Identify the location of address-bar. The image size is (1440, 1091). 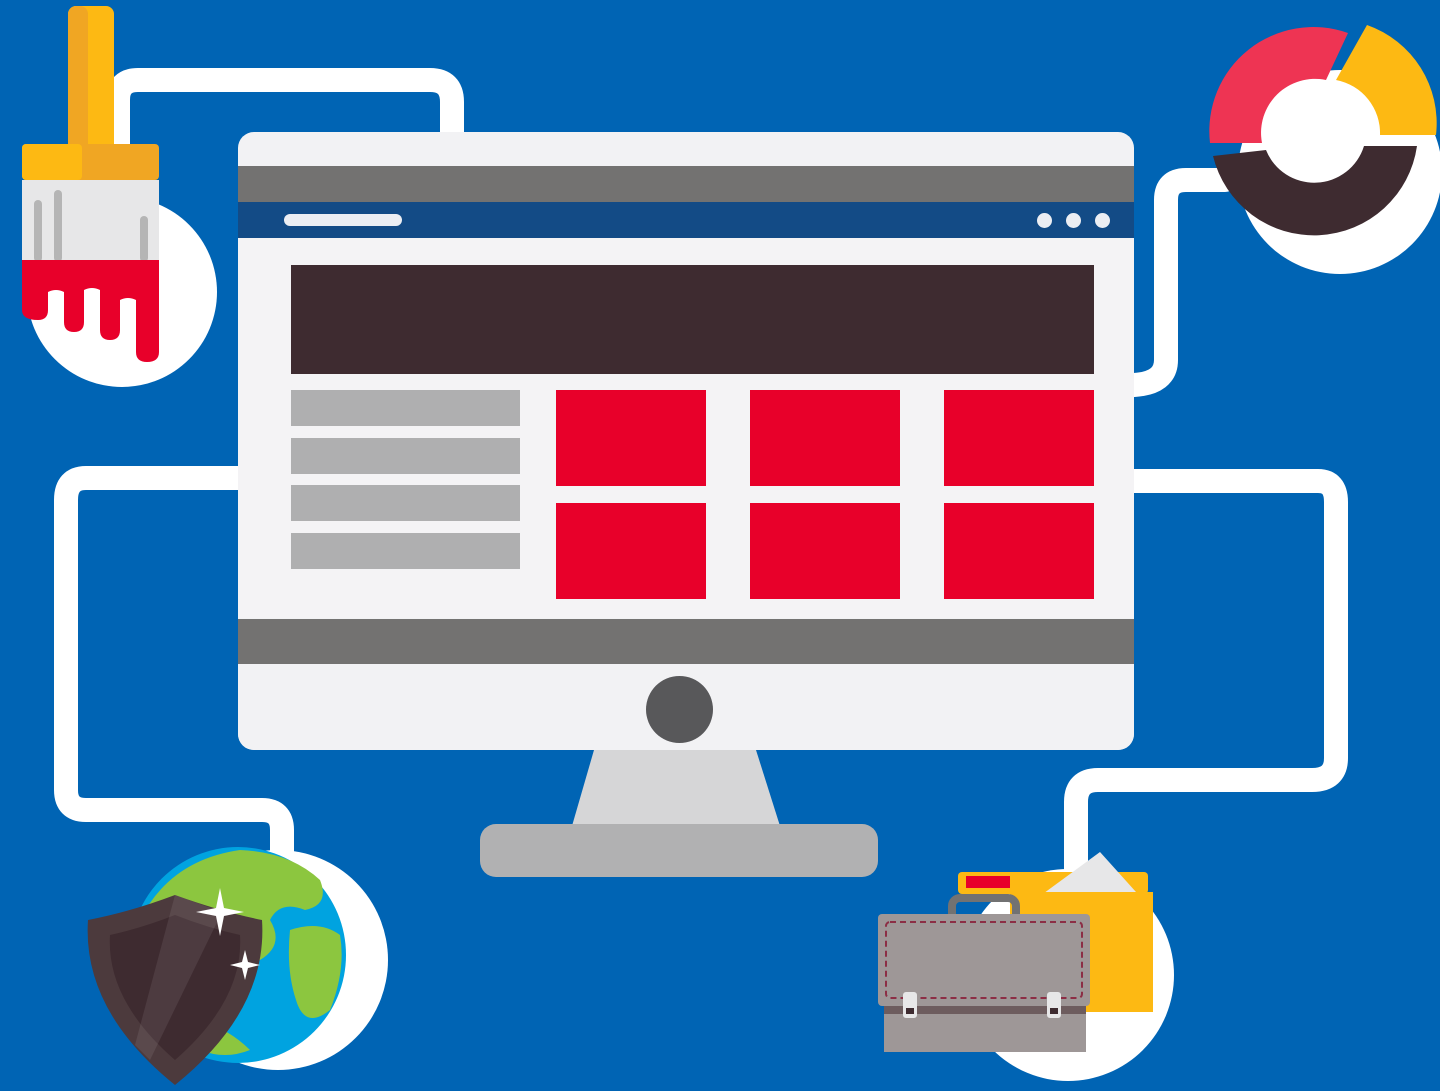
(343, 220).